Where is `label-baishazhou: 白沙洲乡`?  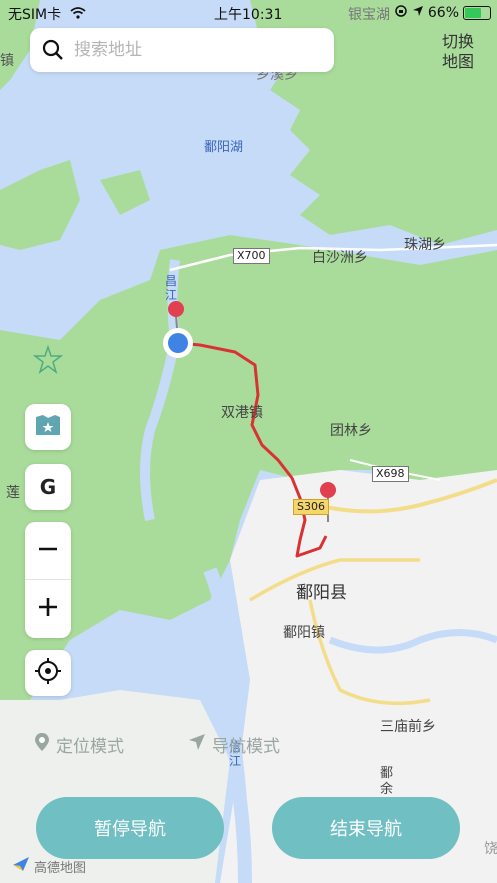
label-baishazhou: 白沙洲乡 is located at coordinates (340, 258).